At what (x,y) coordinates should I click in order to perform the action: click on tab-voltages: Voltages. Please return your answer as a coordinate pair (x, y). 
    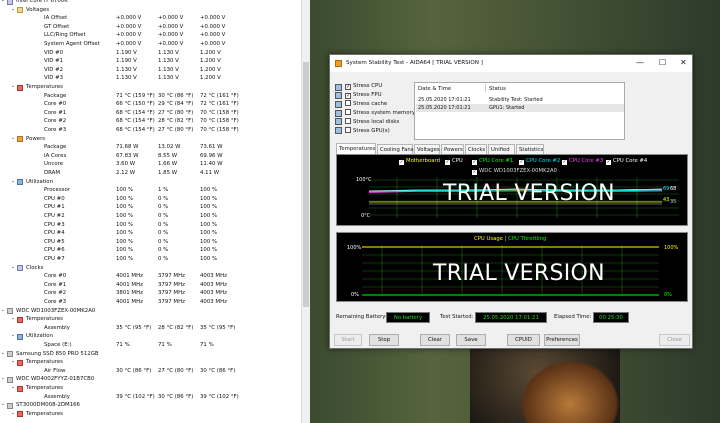
    Looking at the image, I should click on (427, 149).